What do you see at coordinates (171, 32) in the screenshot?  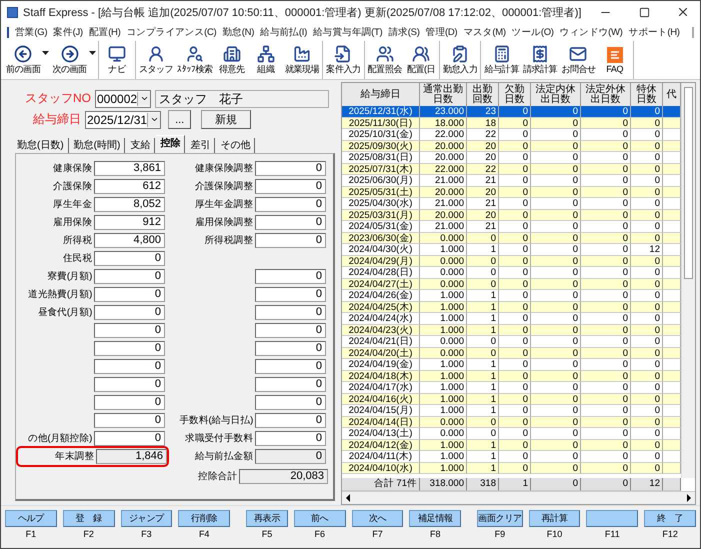 I see `menu-item: コンプライアンス(C)` at bounding box center [171, 32].